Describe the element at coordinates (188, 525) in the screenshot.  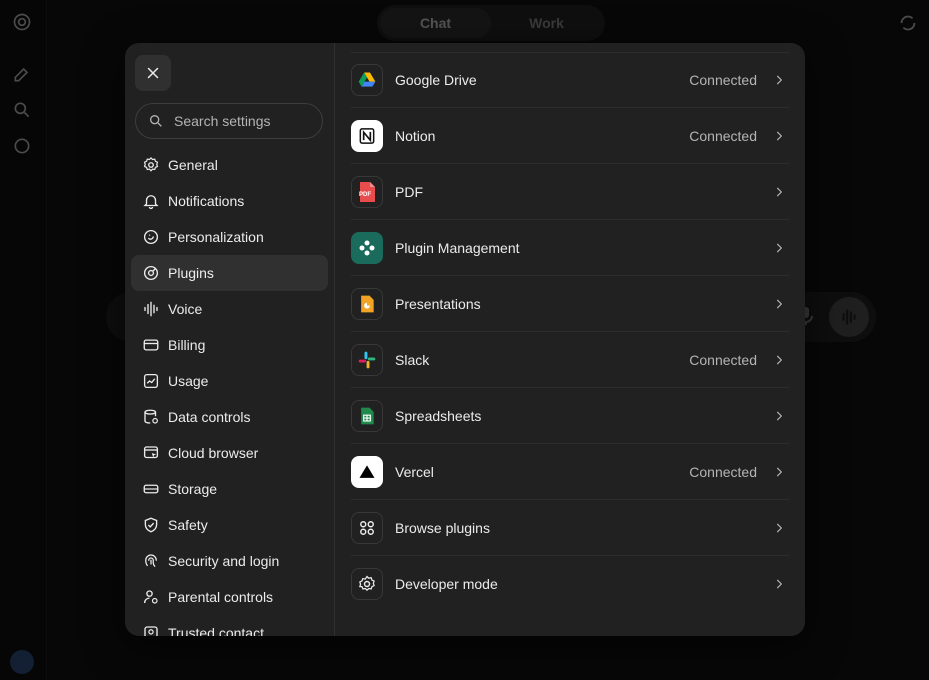
I see `nav-label: Safety` at that location.